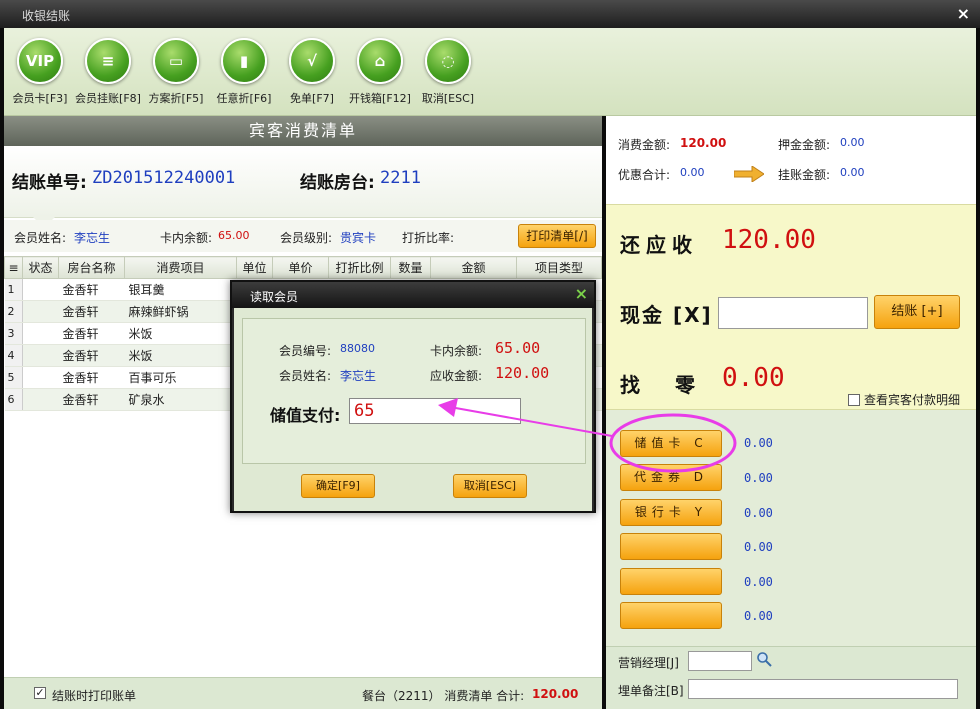 Image resolution: width=980 pixels, height=709 pixels. I want to click on free-order-label: 免单[F7], so click(312, 98).